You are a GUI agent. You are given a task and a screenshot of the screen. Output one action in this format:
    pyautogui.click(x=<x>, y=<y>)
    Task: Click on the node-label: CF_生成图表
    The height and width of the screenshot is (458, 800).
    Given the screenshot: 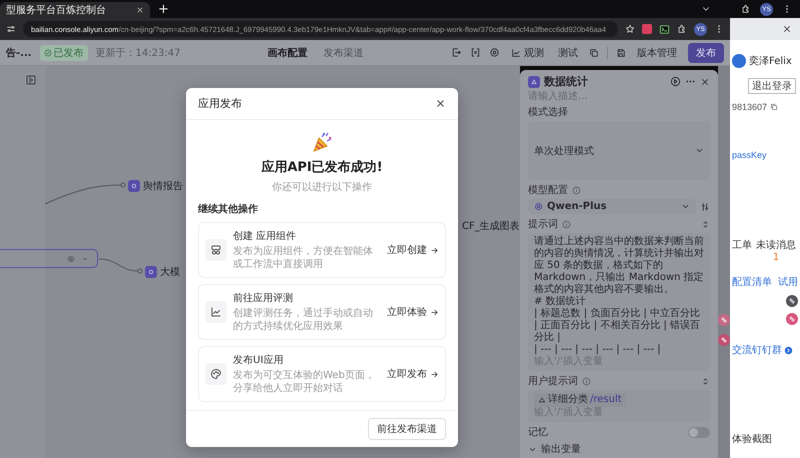 What is the action you would take?
    pyautogui.click(x=491, y=226)
    